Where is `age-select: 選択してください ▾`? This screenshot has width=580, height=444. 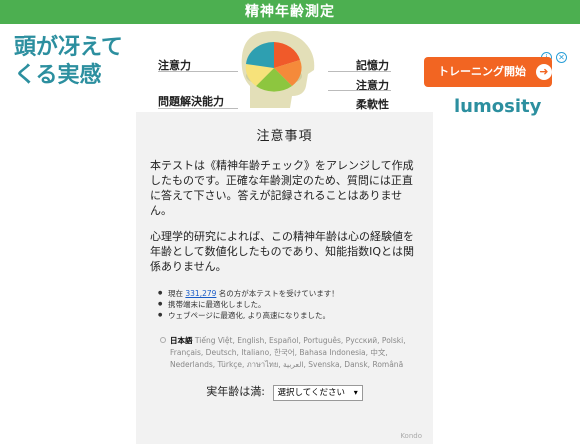 age-select: 選択してください ▾ is located at coordinates (317, 393).